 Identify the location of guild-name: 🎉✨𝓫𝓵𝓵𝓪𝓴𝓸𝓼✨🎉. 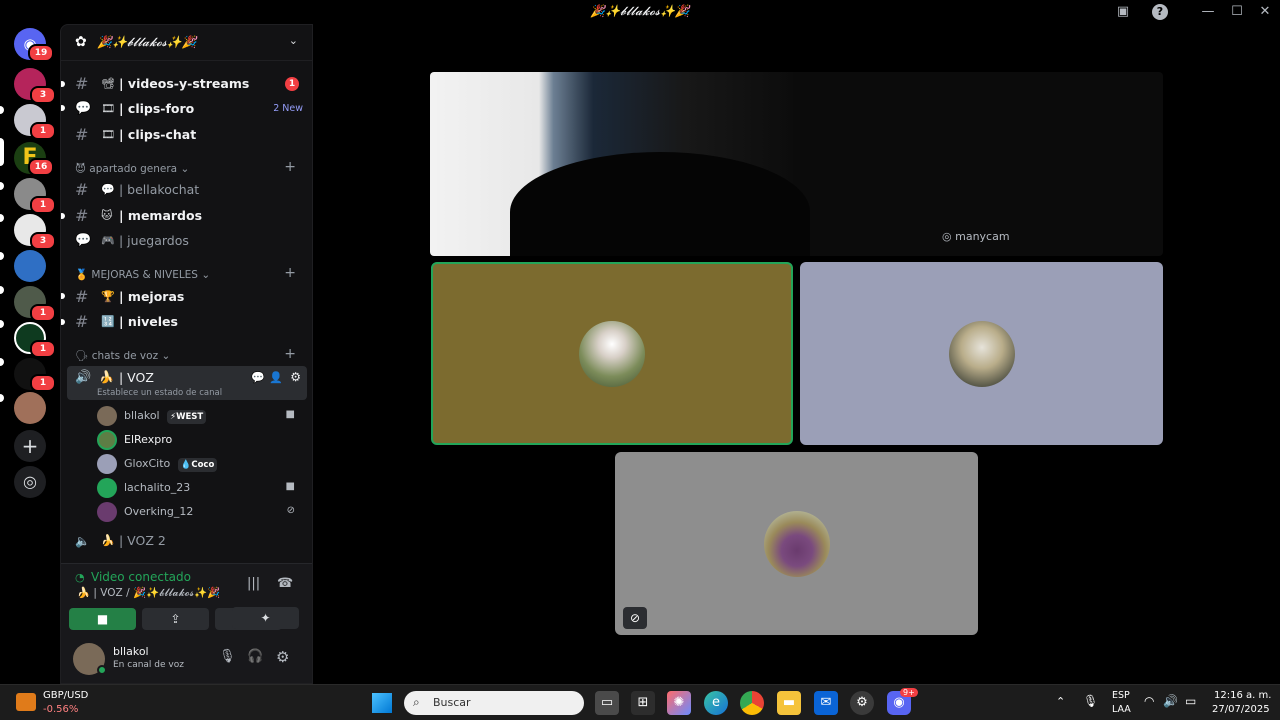
(147, 42).